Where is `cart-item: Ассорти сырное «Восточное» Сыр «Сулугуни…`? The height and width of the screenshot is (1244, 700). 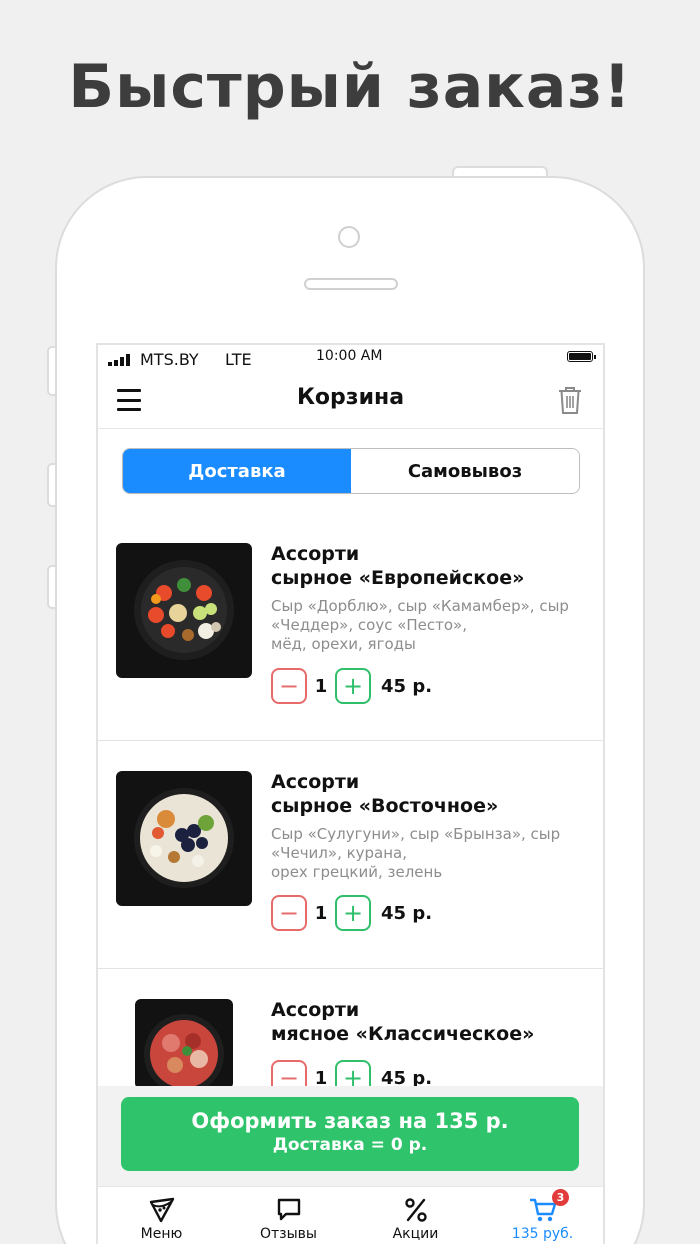 cart-item: Ассорти сырное «Восточное» Сыр «Сулугуни… is located at coordinates (350, 855).